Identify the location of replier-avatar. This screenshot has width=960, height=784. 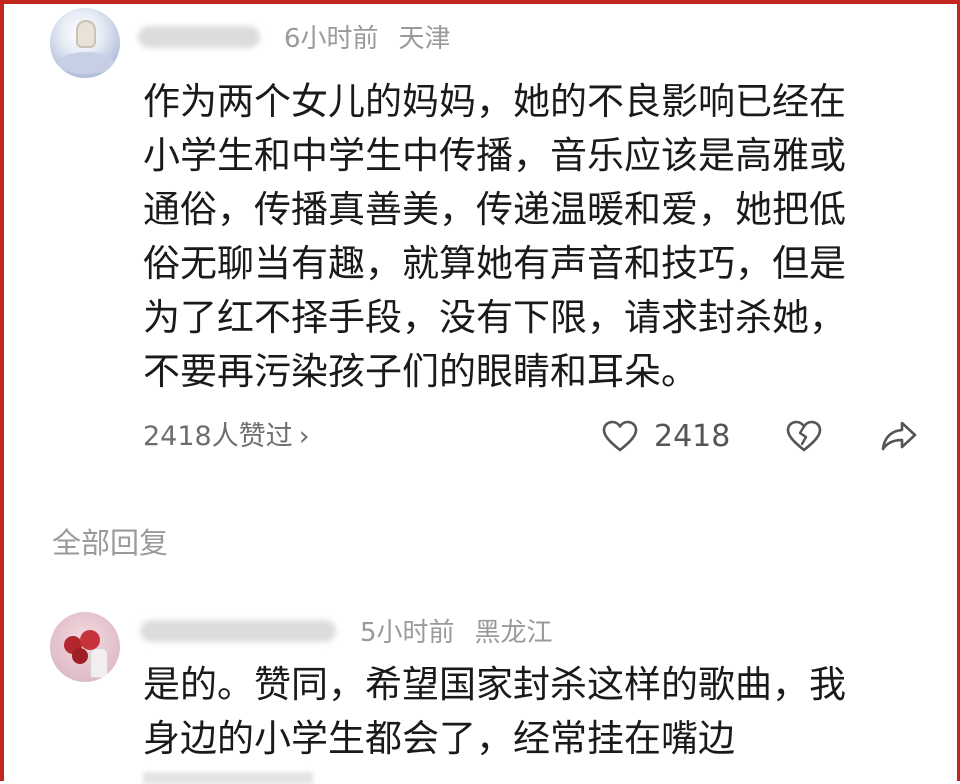
(85, 647).